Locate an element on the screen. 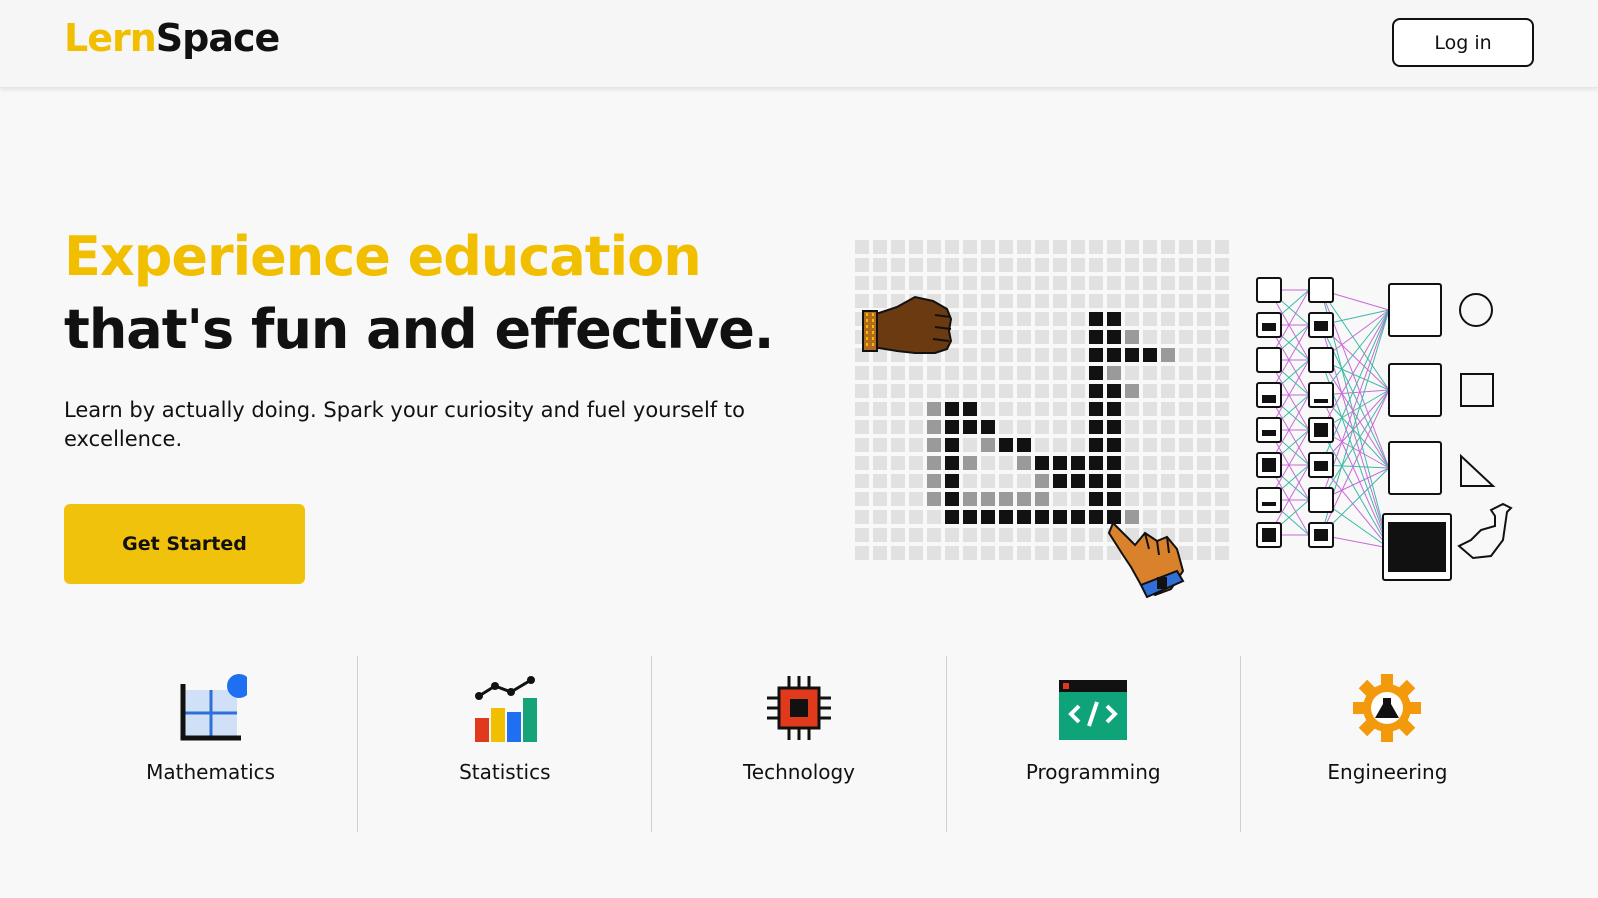  math-grid-icon is located at coordinates (213, 707).